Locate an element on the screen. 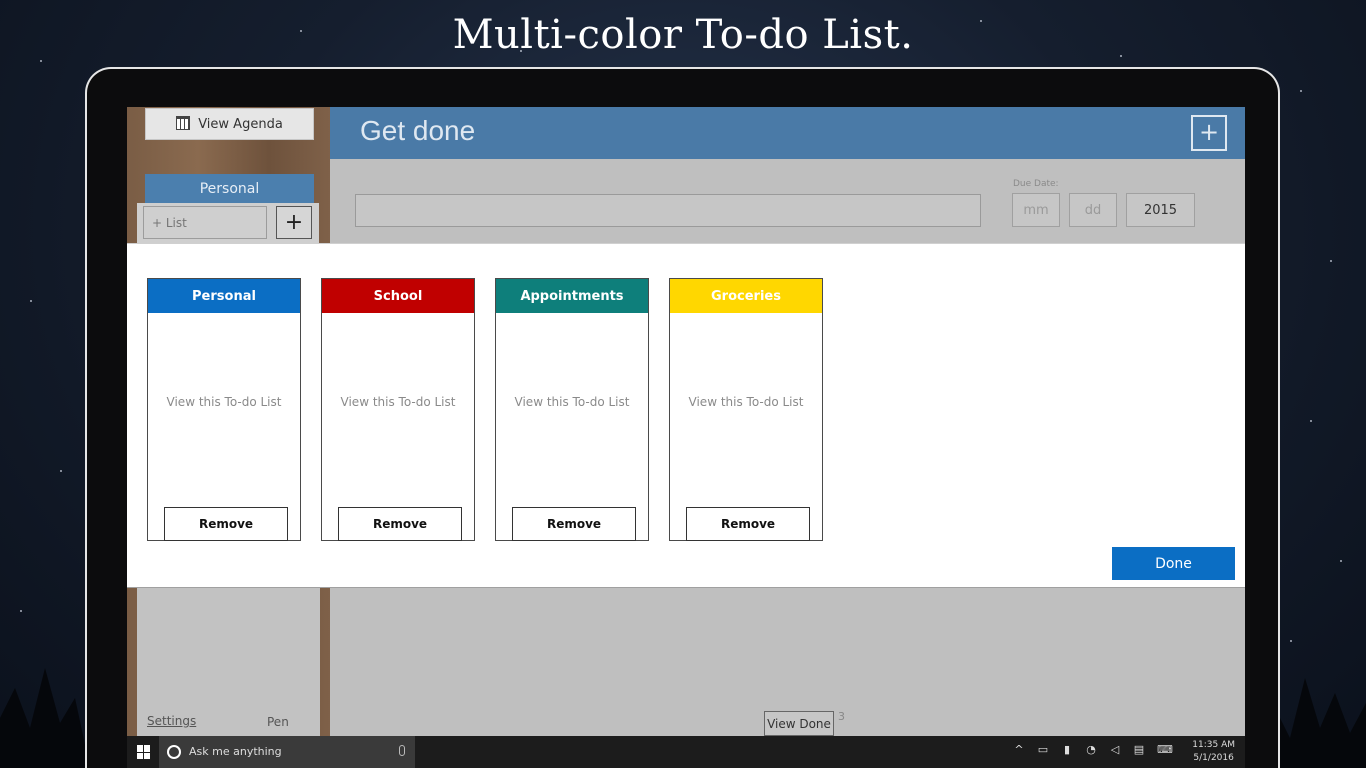 The image size is (1366, 768). list-card-groceries: Groceries View this To-do List Remove is located at coordinates (746, 409).